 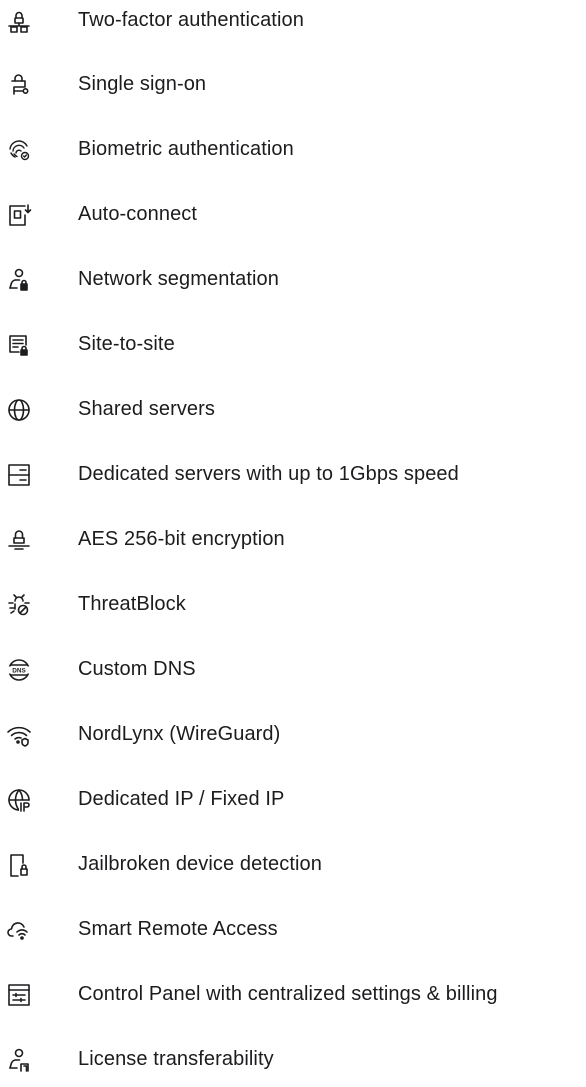 I want to click on list-item: Biometric authentication, so click(x=293, y=149).